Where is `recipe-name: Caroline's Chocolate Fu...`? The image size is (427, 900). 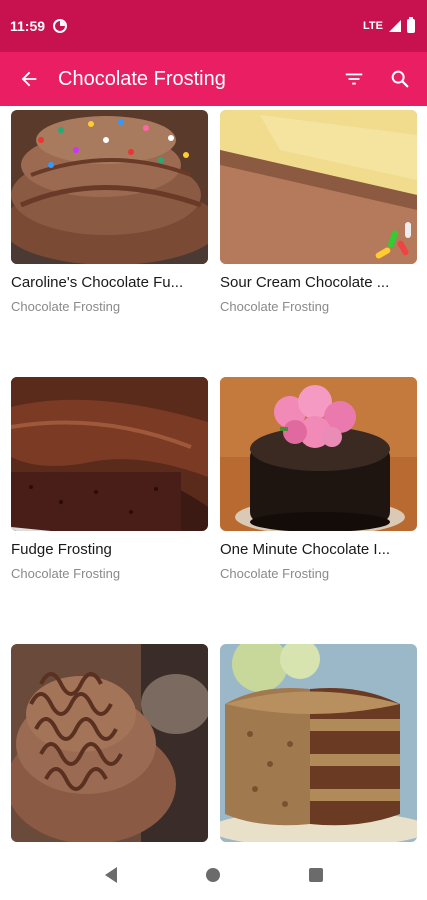 recipe-name: Caroline's Chocolate Fu... is located at coordinates (97, 282).